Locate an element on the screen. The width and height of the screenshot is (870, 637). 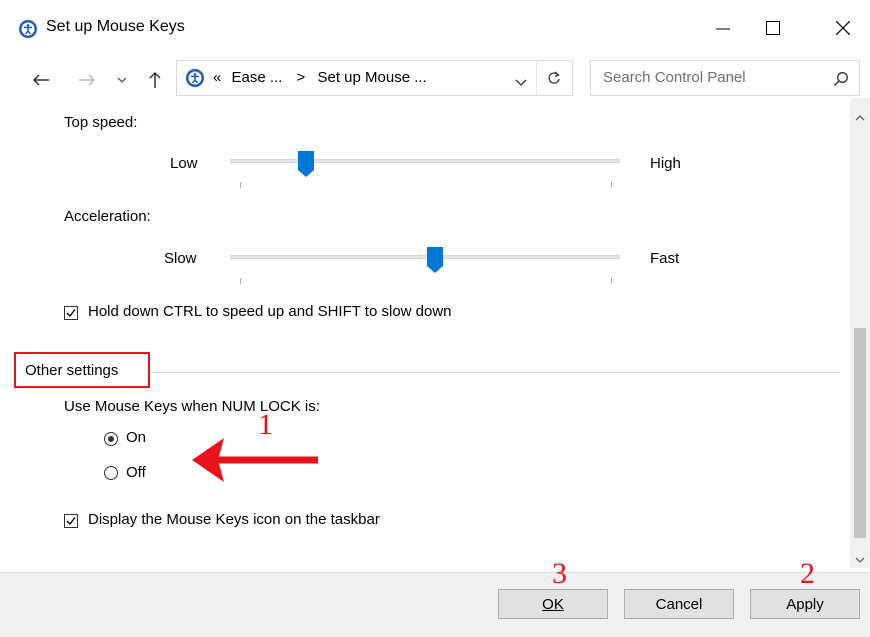
maximize-icon is located at coordinates (773, 28).